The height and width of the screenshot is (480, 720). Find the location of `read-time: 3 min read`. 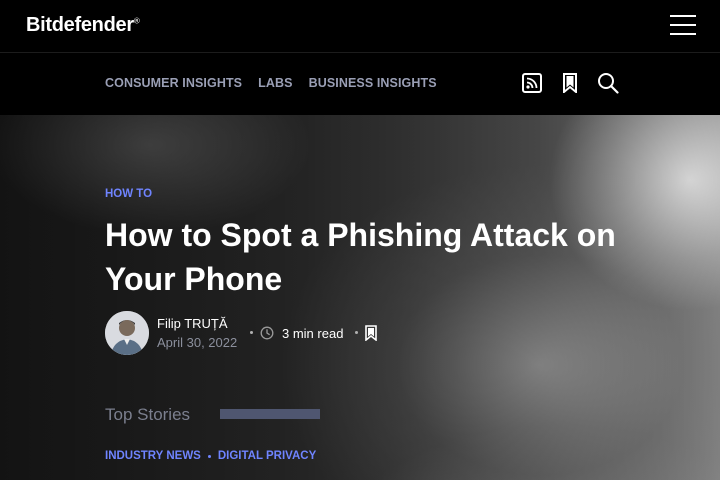

read-time: 3 min read is located at coordinates (313, 333).